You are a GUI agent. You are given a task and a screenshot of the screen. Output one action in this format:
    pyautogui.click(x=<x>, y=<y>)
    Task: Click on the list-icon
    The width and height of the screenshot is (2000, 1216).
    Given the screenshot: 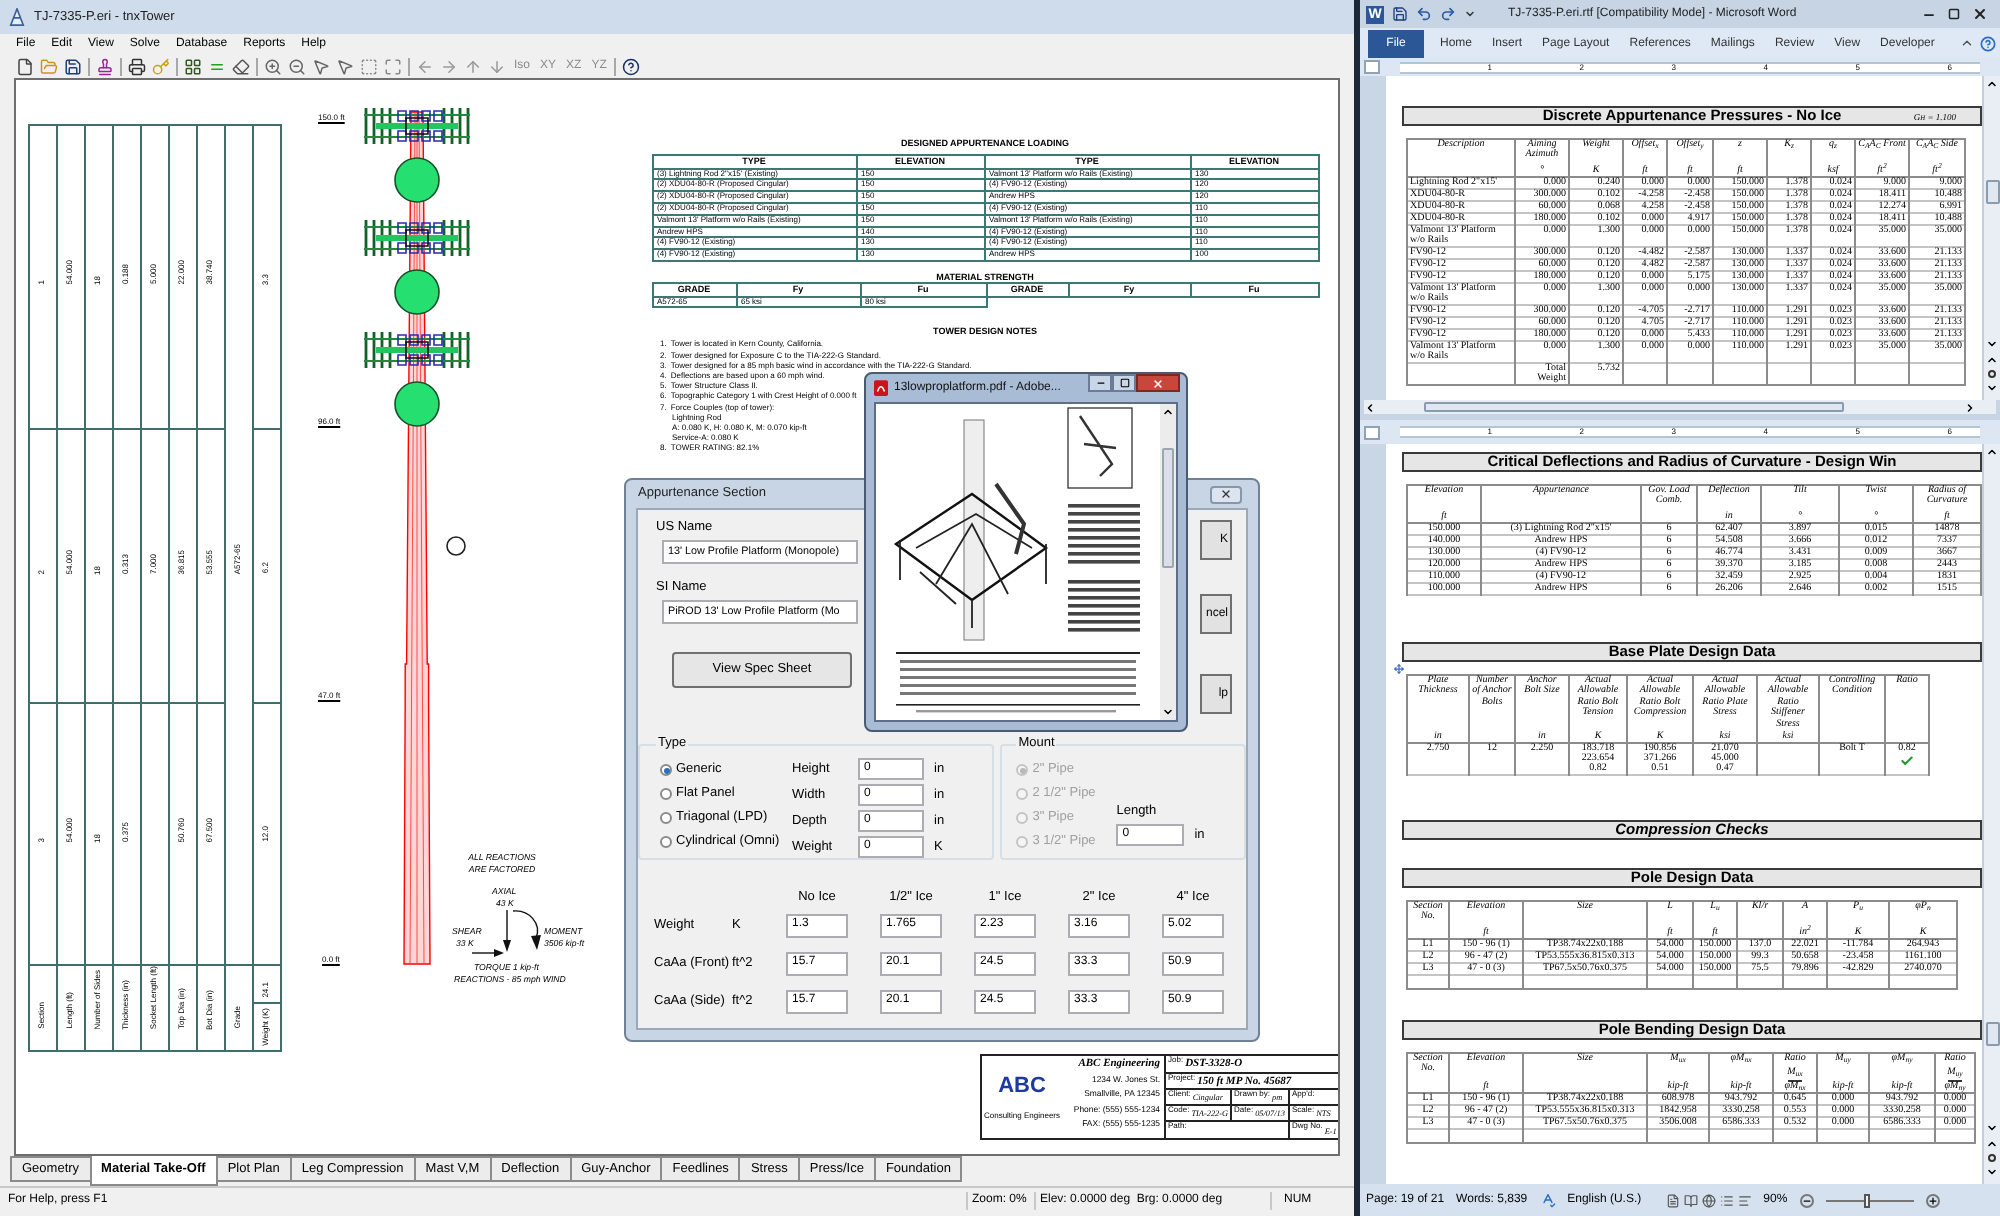 What is the action you would take?
    pyautogui.click(x=1726, y=1200)
    